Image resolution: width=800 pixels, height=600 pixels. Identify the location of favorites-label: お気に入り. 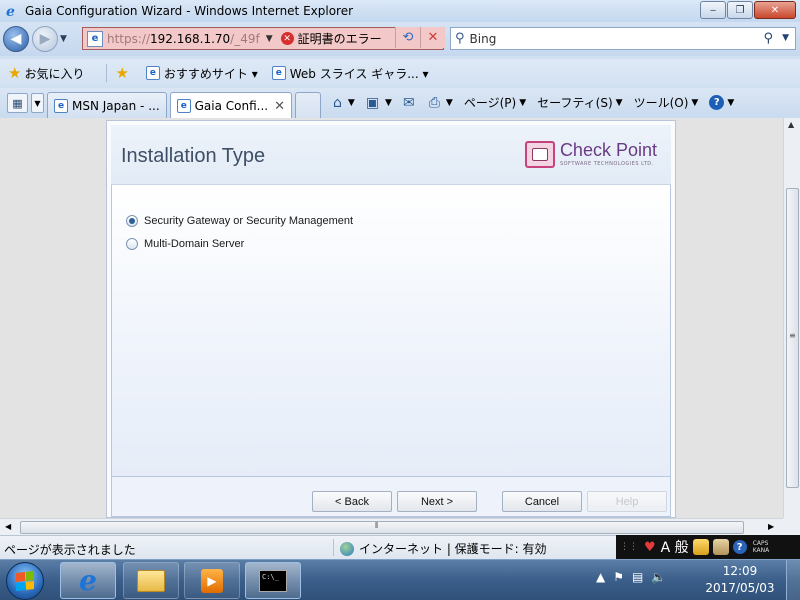
(54, 73).